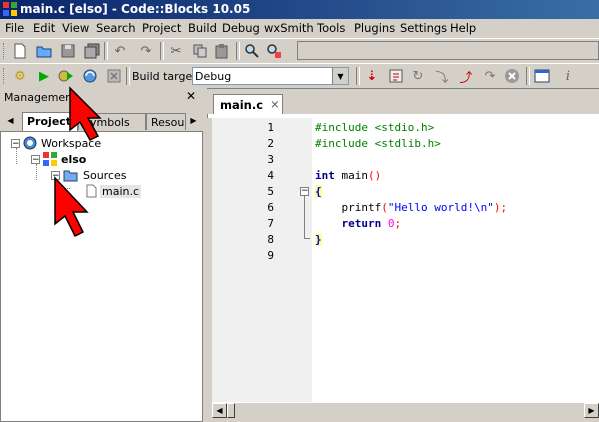 Image resolution: width=599 pixels, height=422 pixels. Describe the element at coordinates (361, 223) in the screenshot. I see `keyword-token: return` at that location.